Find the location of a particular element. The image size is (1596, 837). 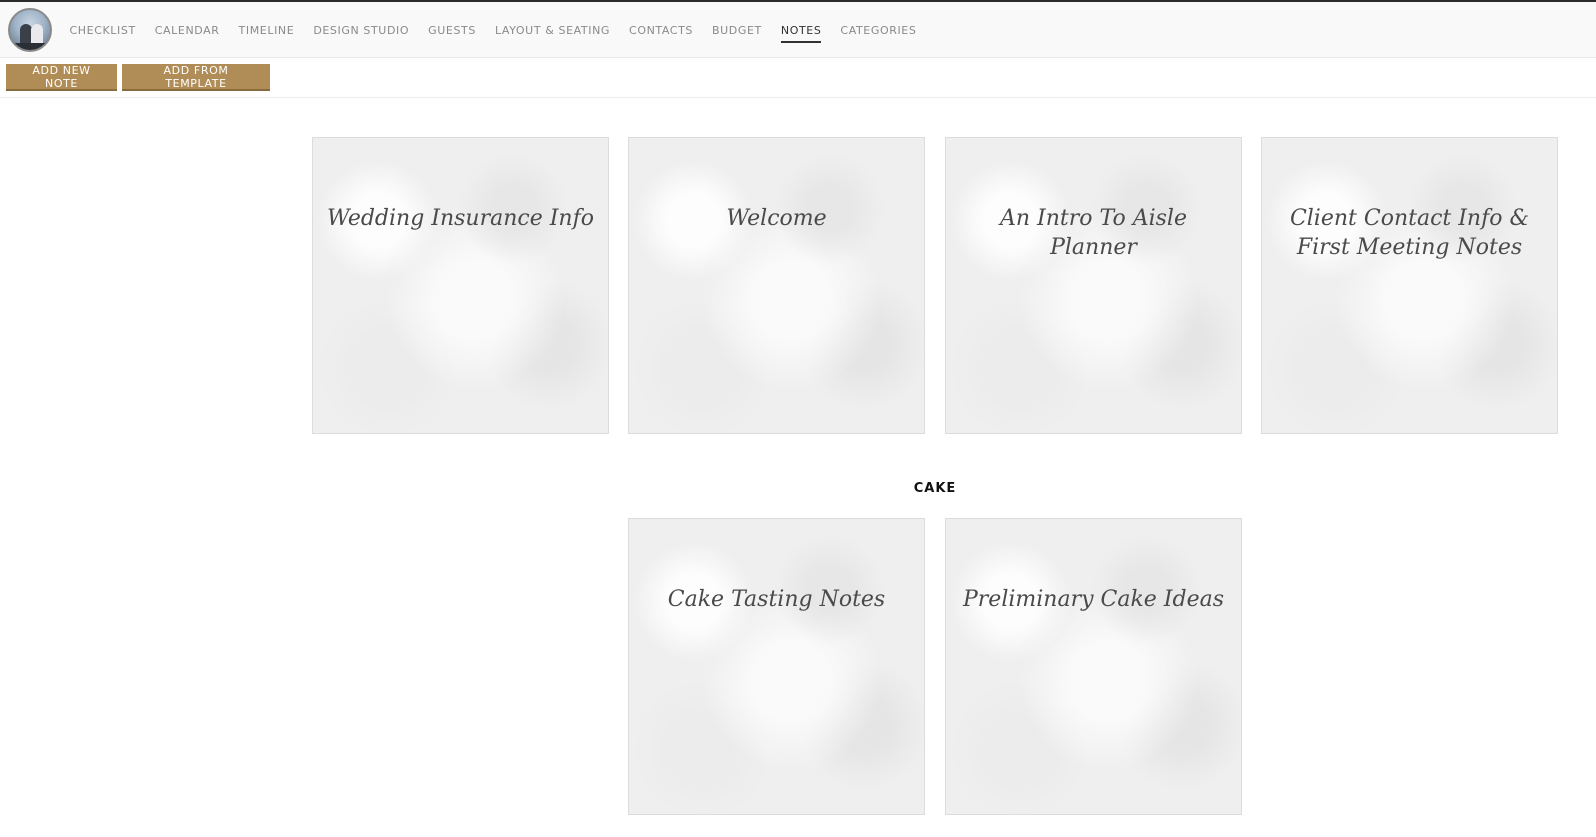

note-card-title: Cake Tasting Notes is located at coordinates (776, 599).